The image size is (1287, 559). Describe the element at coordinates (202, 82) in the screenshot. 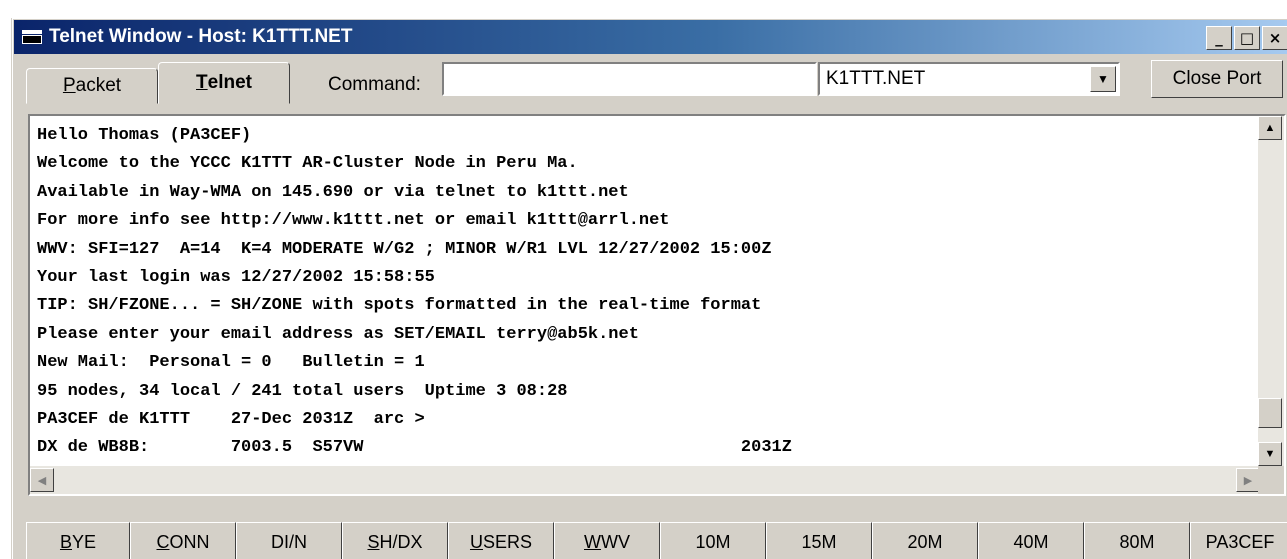

I see `tab-telnet-accel: T` at that location.